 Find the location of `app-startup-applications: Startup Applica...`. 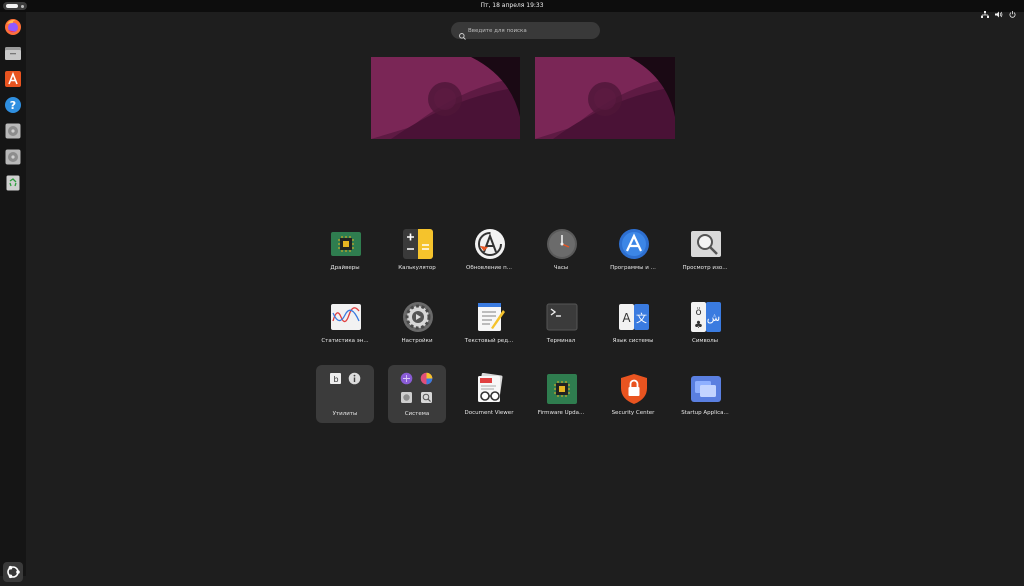

app-startup-applications: Startup Applica... is located at coordinates (705, 402).